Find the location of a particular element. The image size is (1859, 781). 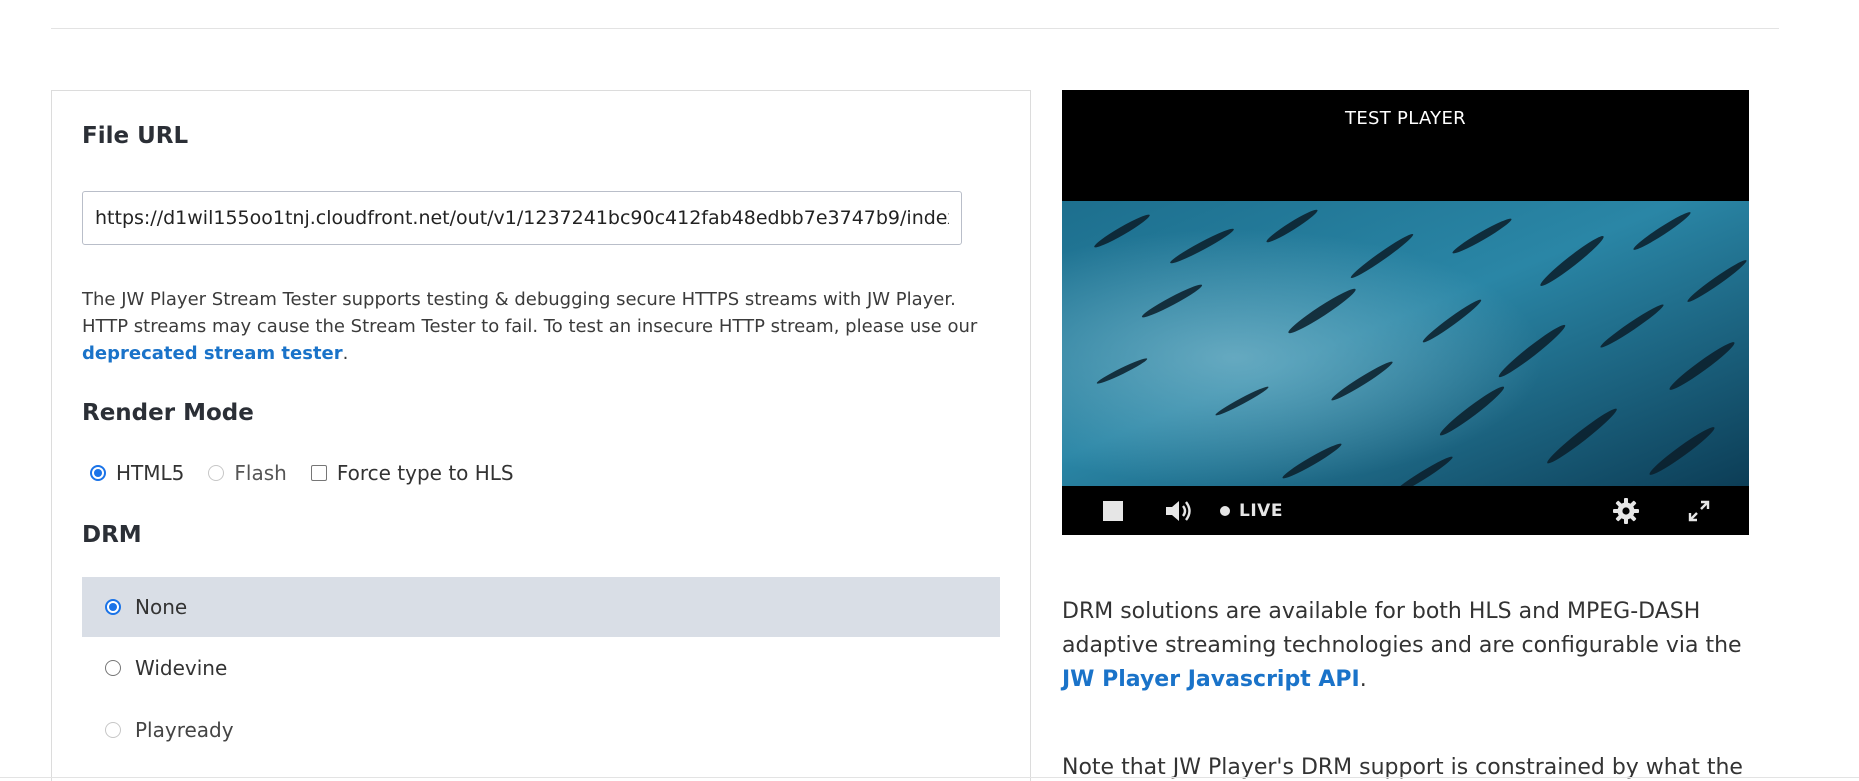

top-divider is located at coordinates (915, 28).